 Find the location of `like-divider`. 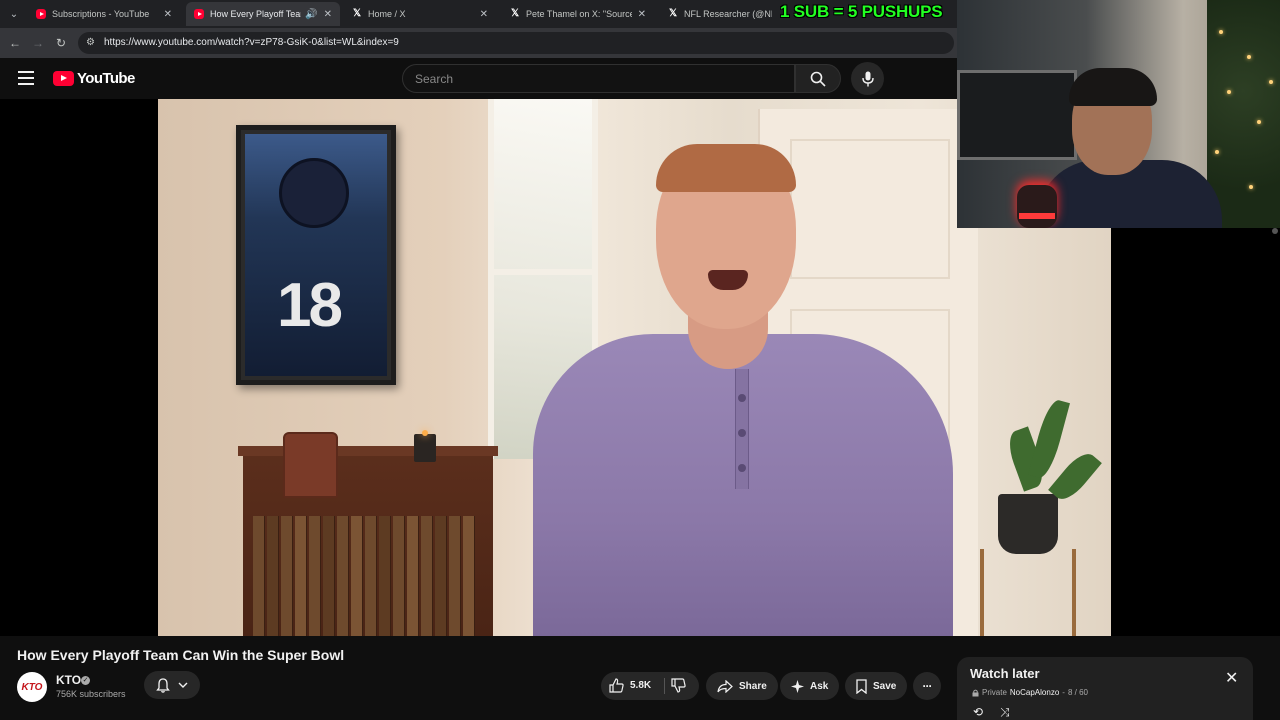

like-divider is located at coordinates (664, 686).